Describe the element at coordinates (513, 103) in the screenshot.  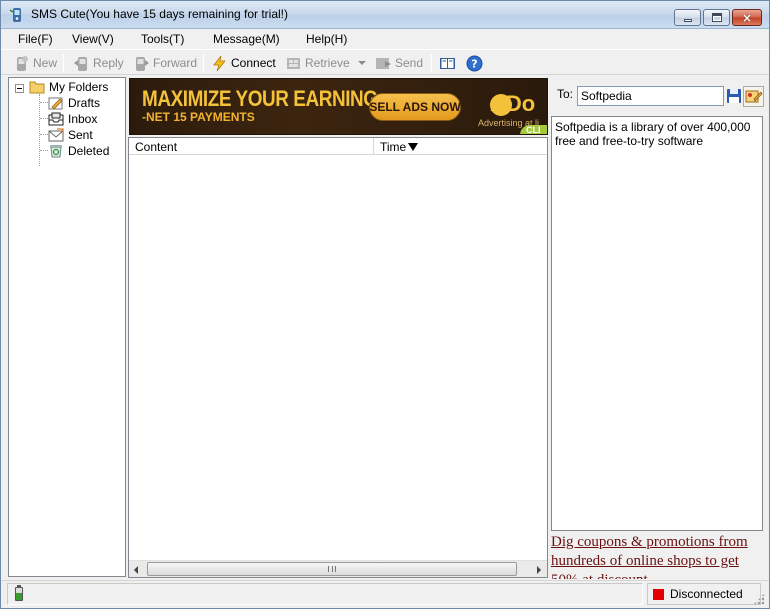
I see `ad-logo-text: ADo` at that location.